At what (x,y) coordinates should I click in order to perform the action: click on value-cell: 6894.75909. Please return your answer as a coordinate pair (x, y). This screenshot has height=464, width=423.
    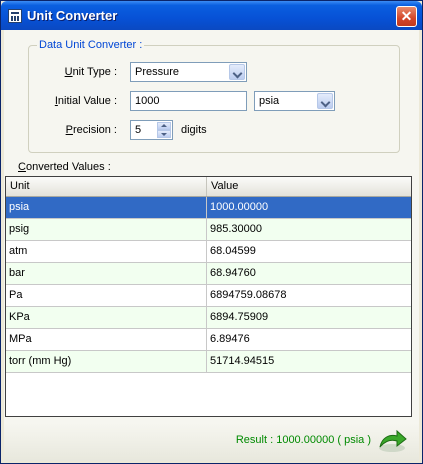
    Looking at the image, I should click on (239, 317).